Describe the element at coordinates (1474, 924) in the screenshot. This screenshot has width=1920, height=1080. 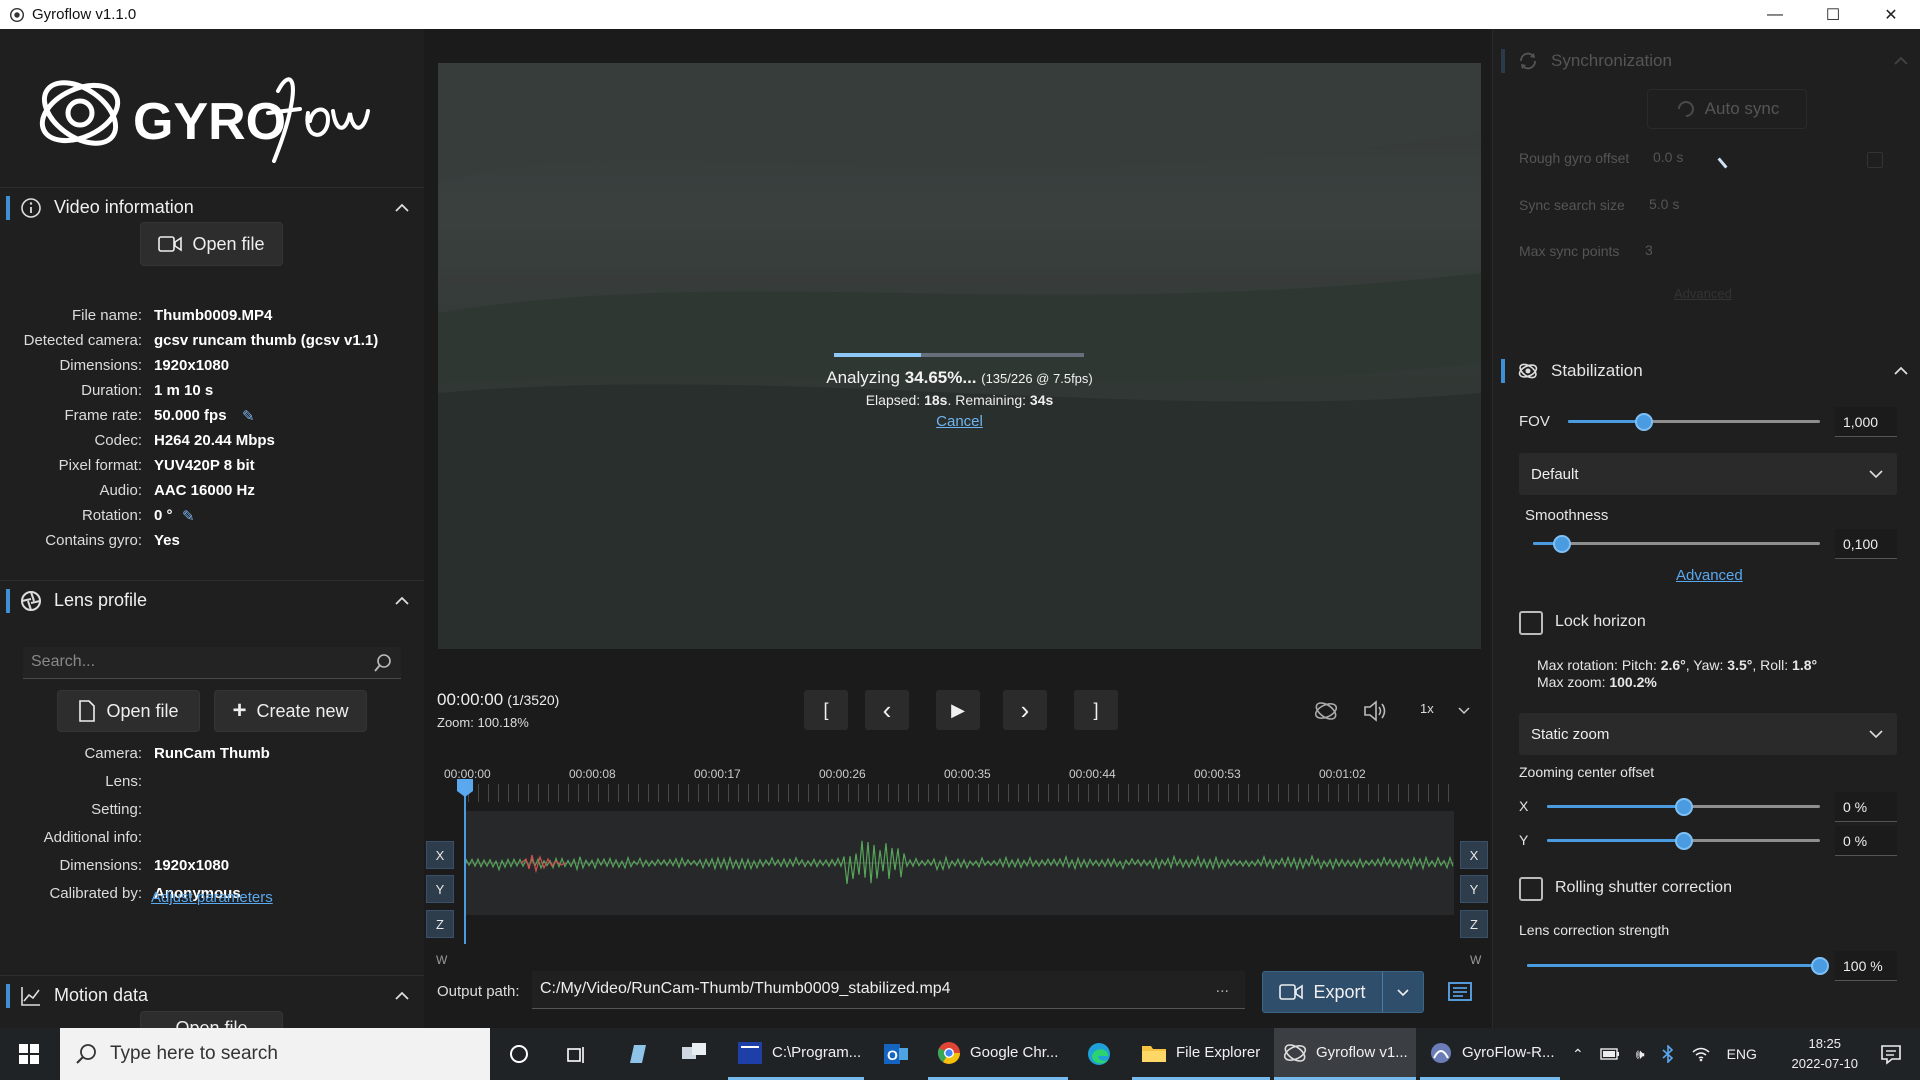
I see `axis-z-right-button: Z` at that location.